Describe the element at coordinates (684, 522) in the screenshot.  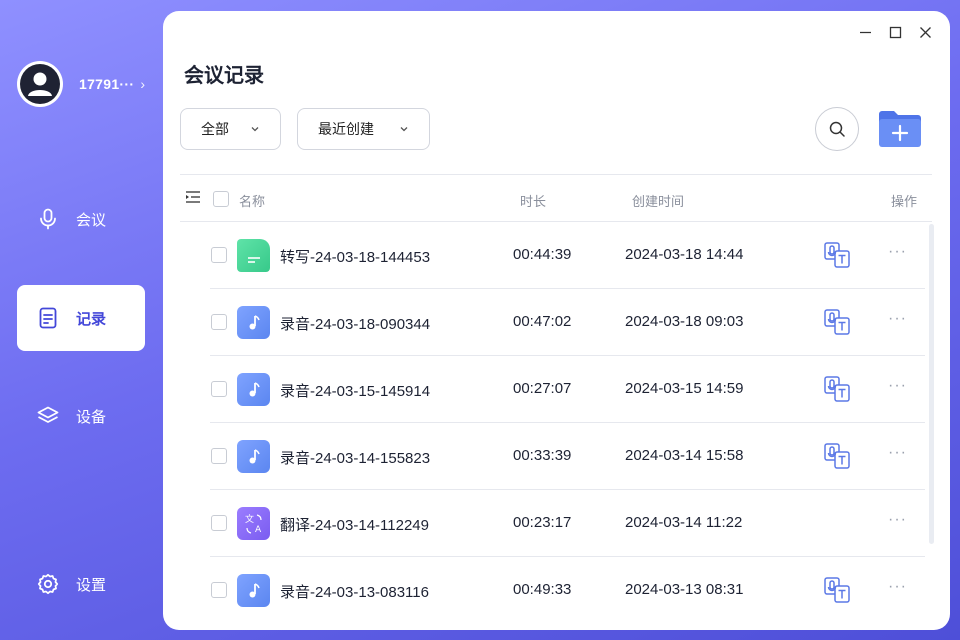
I see `row-created: 2024-03-14 11:22` at that location.